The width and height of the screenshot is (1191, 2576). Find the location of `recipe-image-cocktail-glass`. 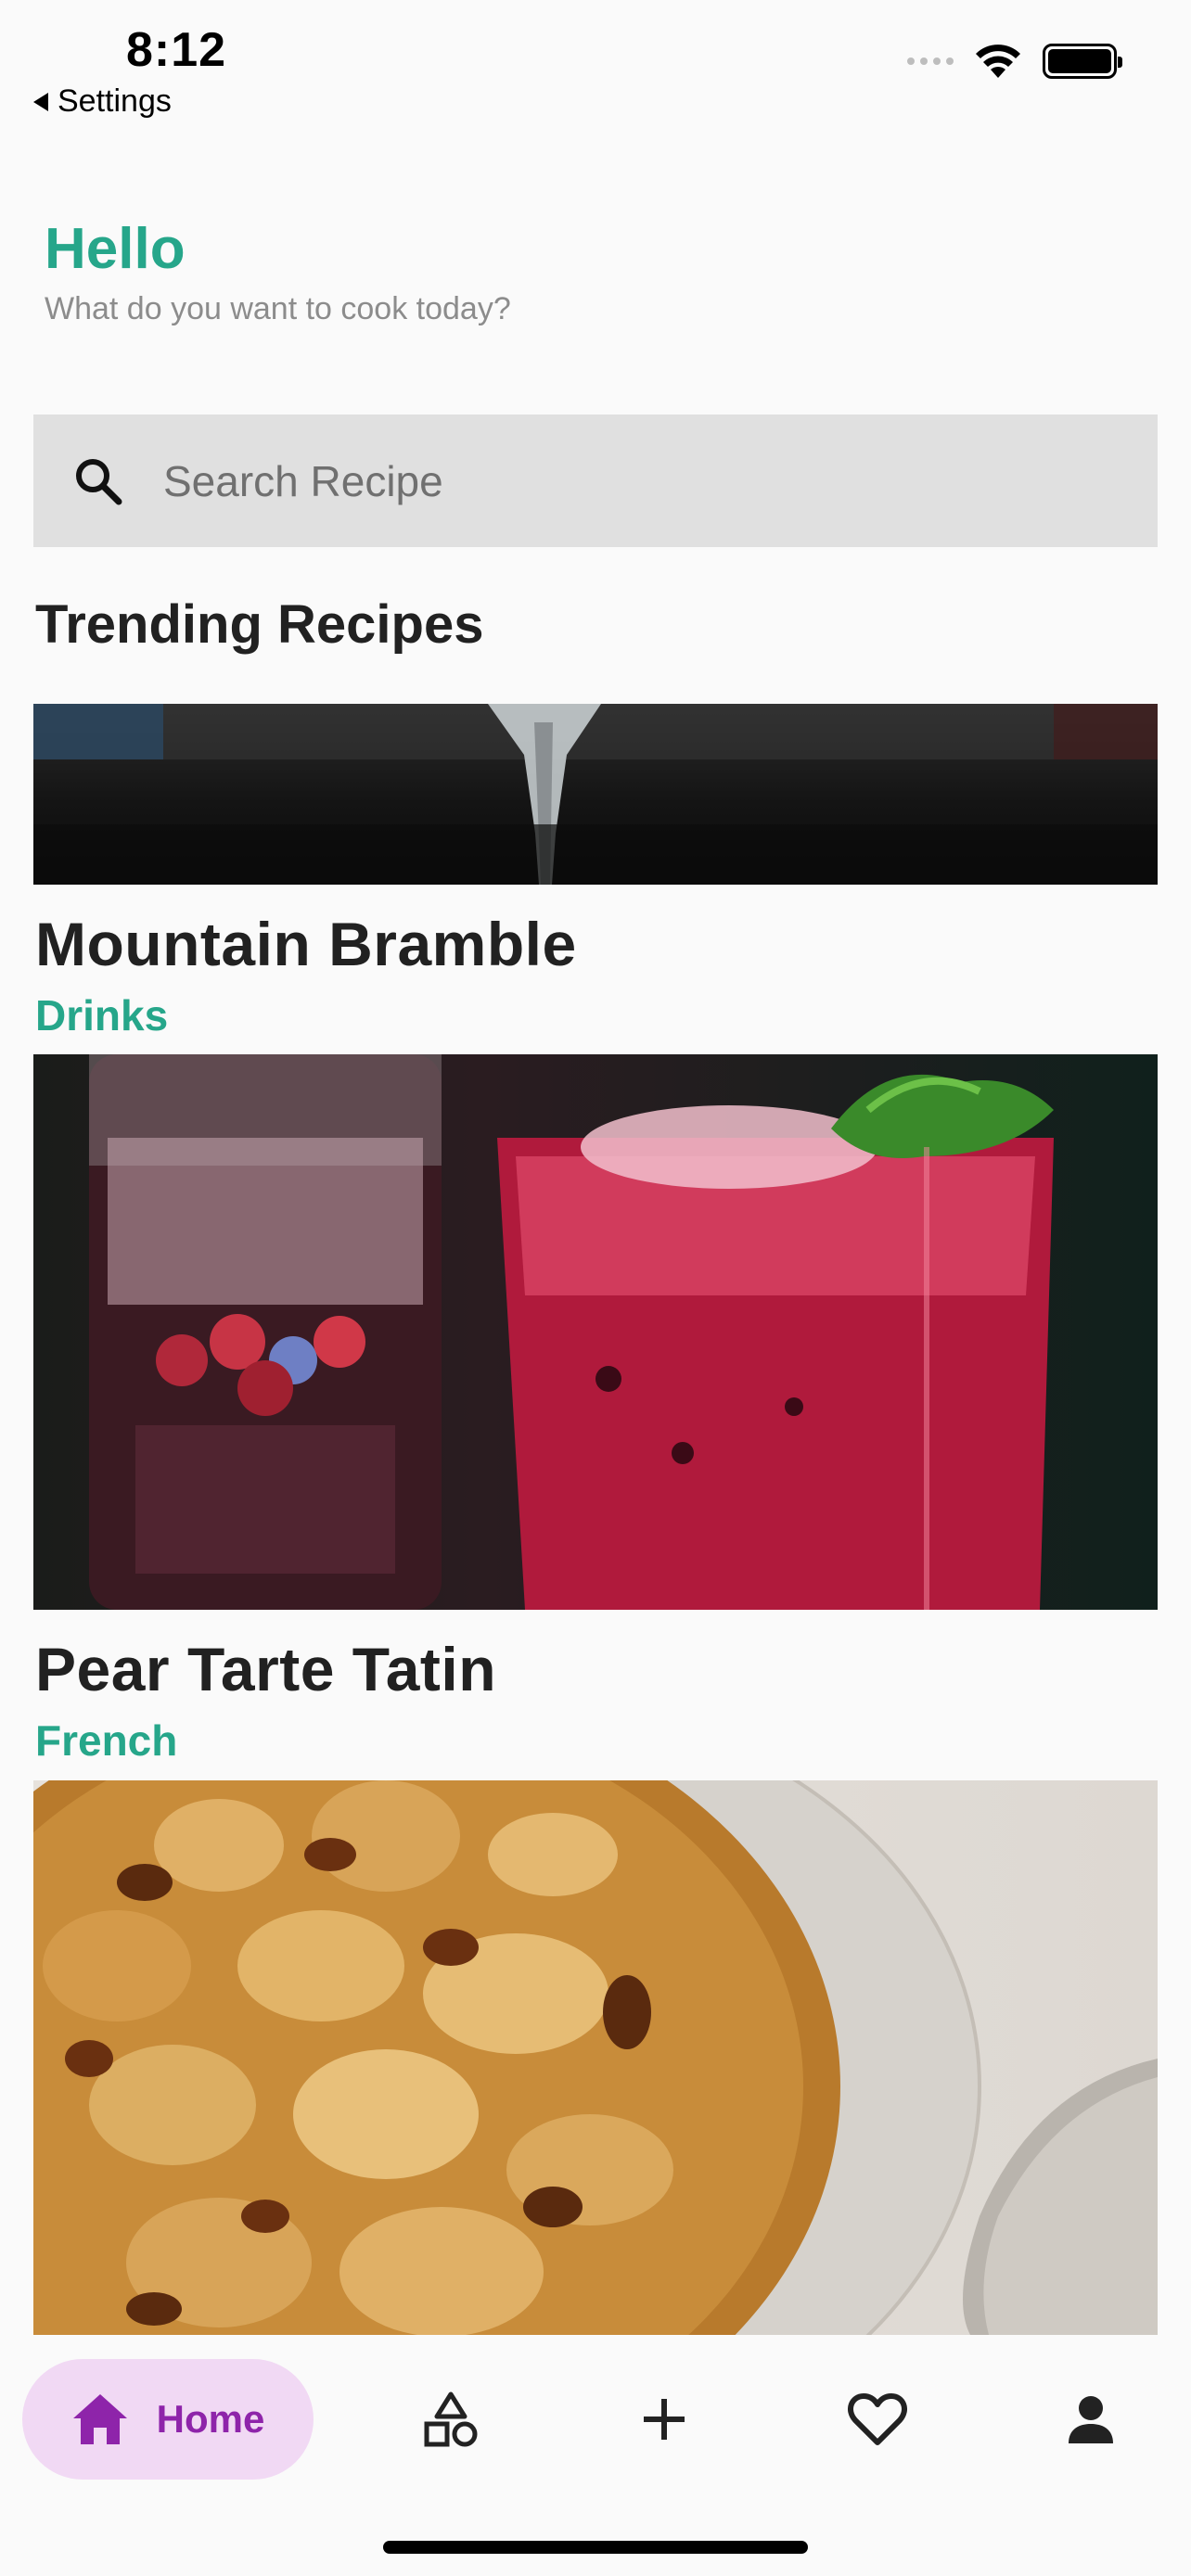

recipe-image-cocktail-glass is located at coordinates (595, 794).